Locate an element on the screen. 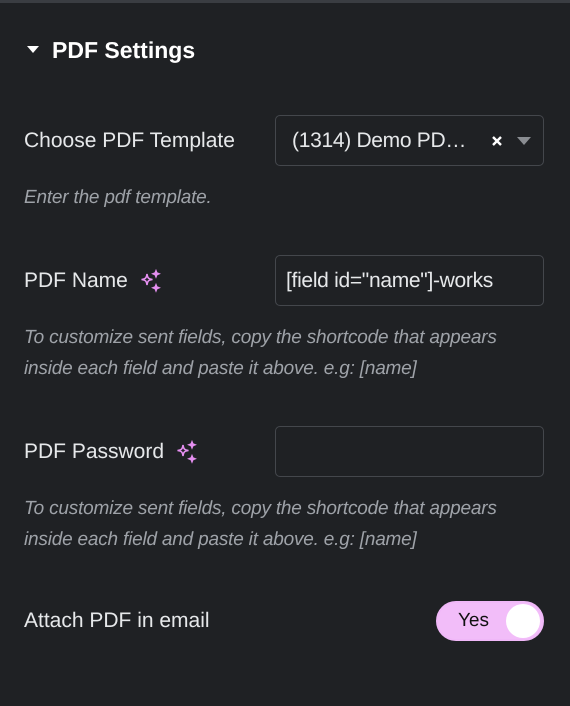  field-label: Choose PDF Template is located at coordinates (129, 140).